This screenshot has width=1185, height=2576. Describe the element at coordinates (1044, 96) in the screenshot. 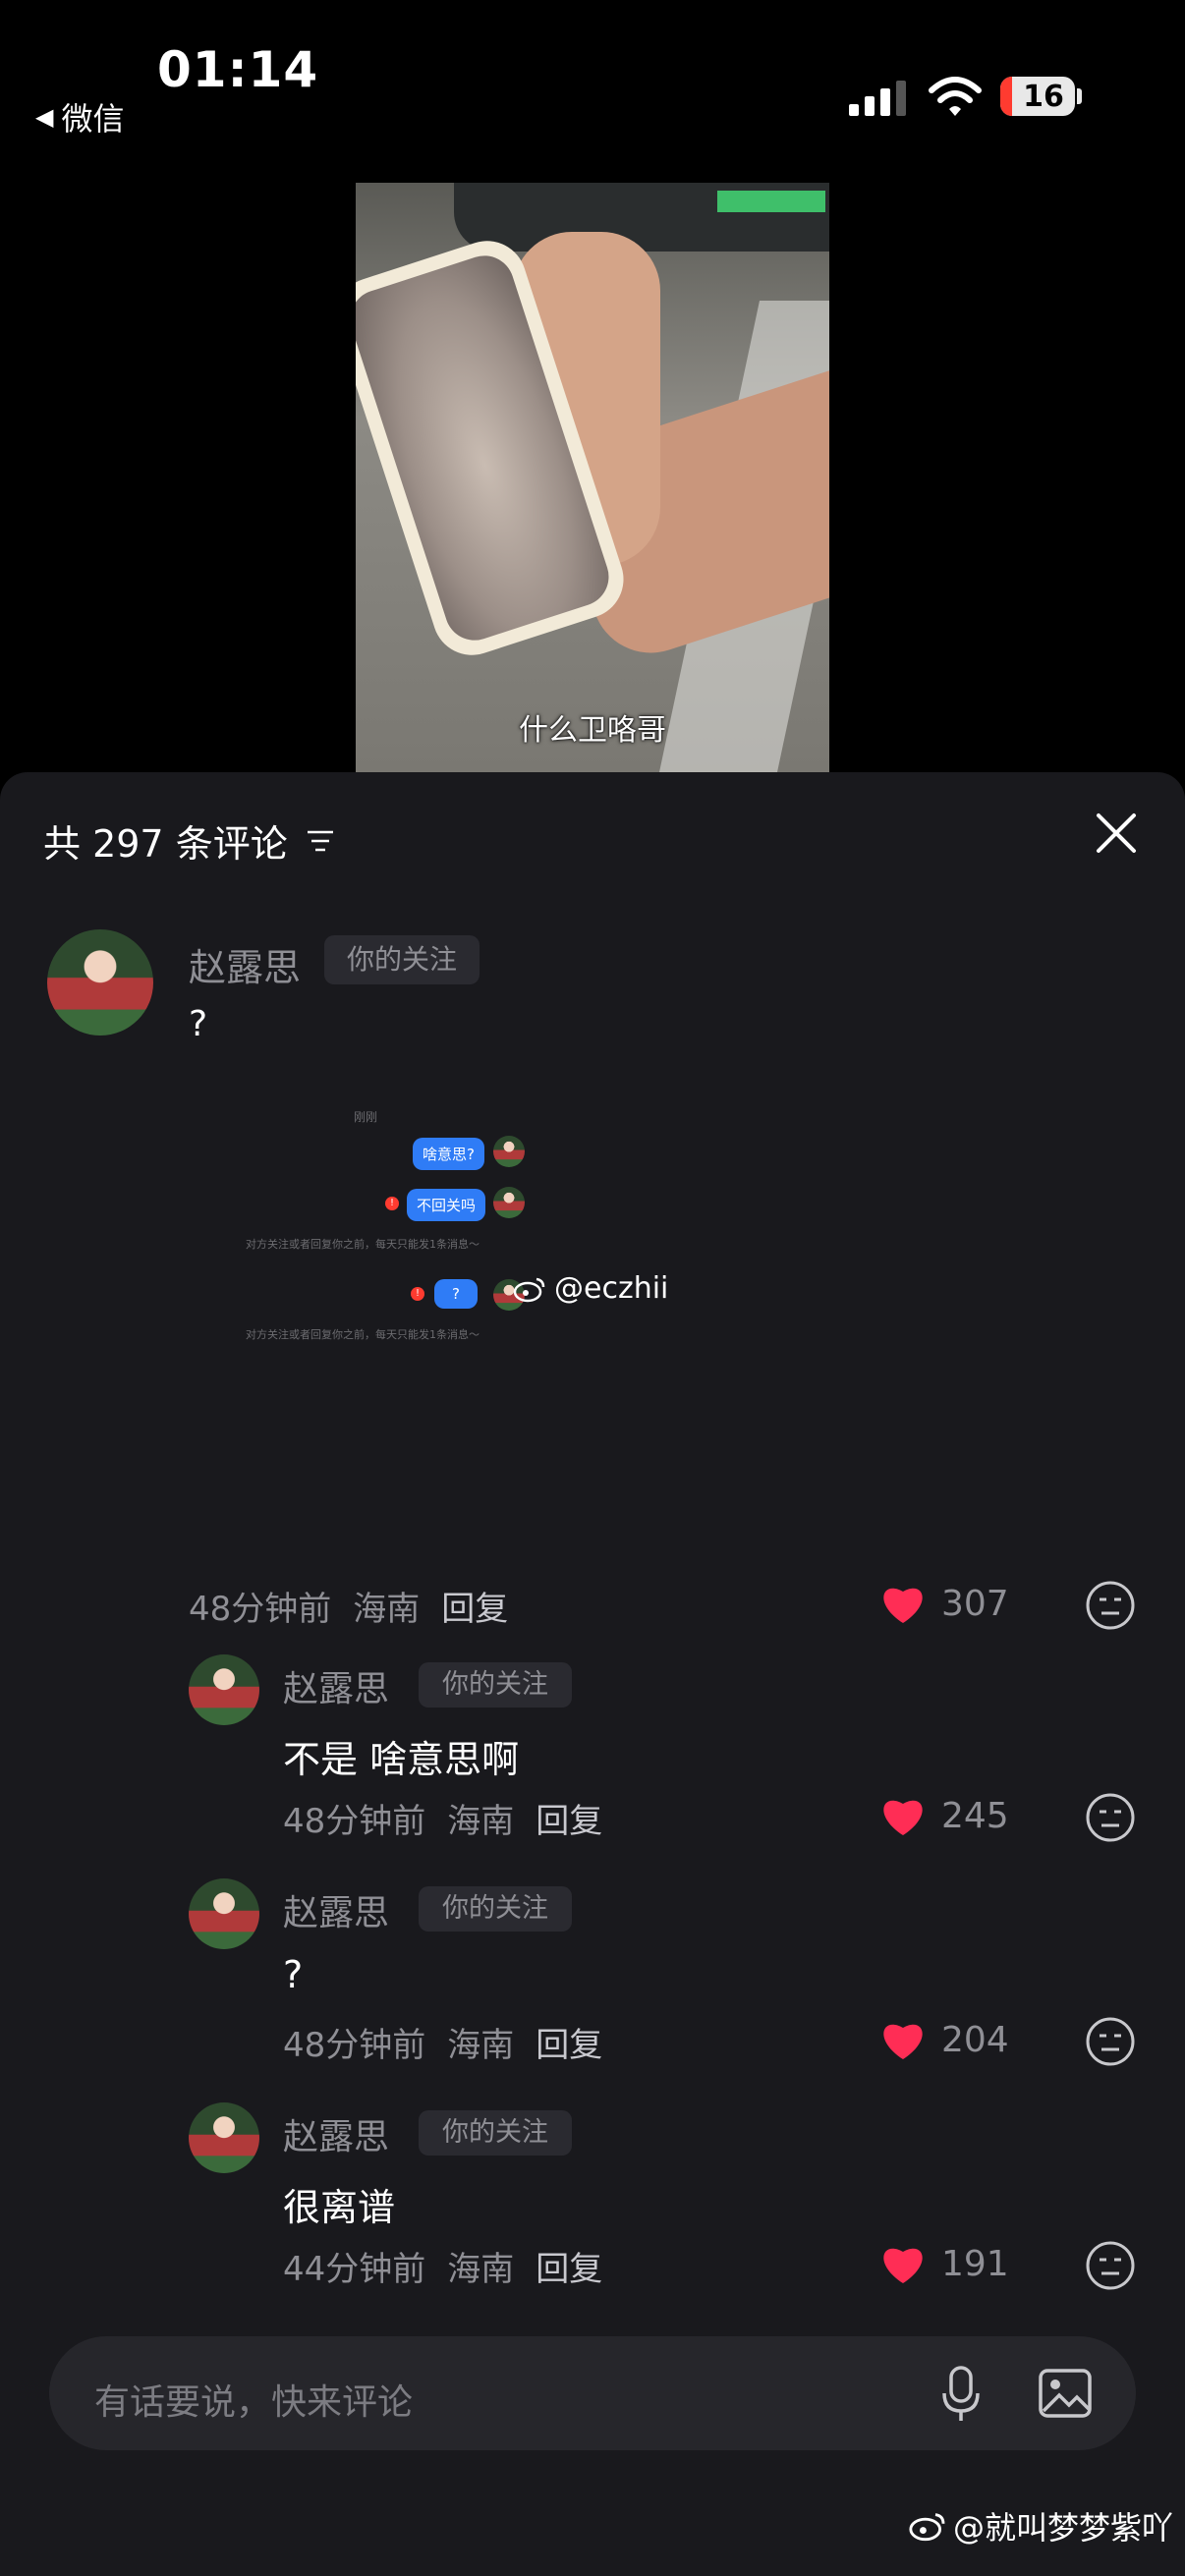

I see `battery-level: 16` at that location.